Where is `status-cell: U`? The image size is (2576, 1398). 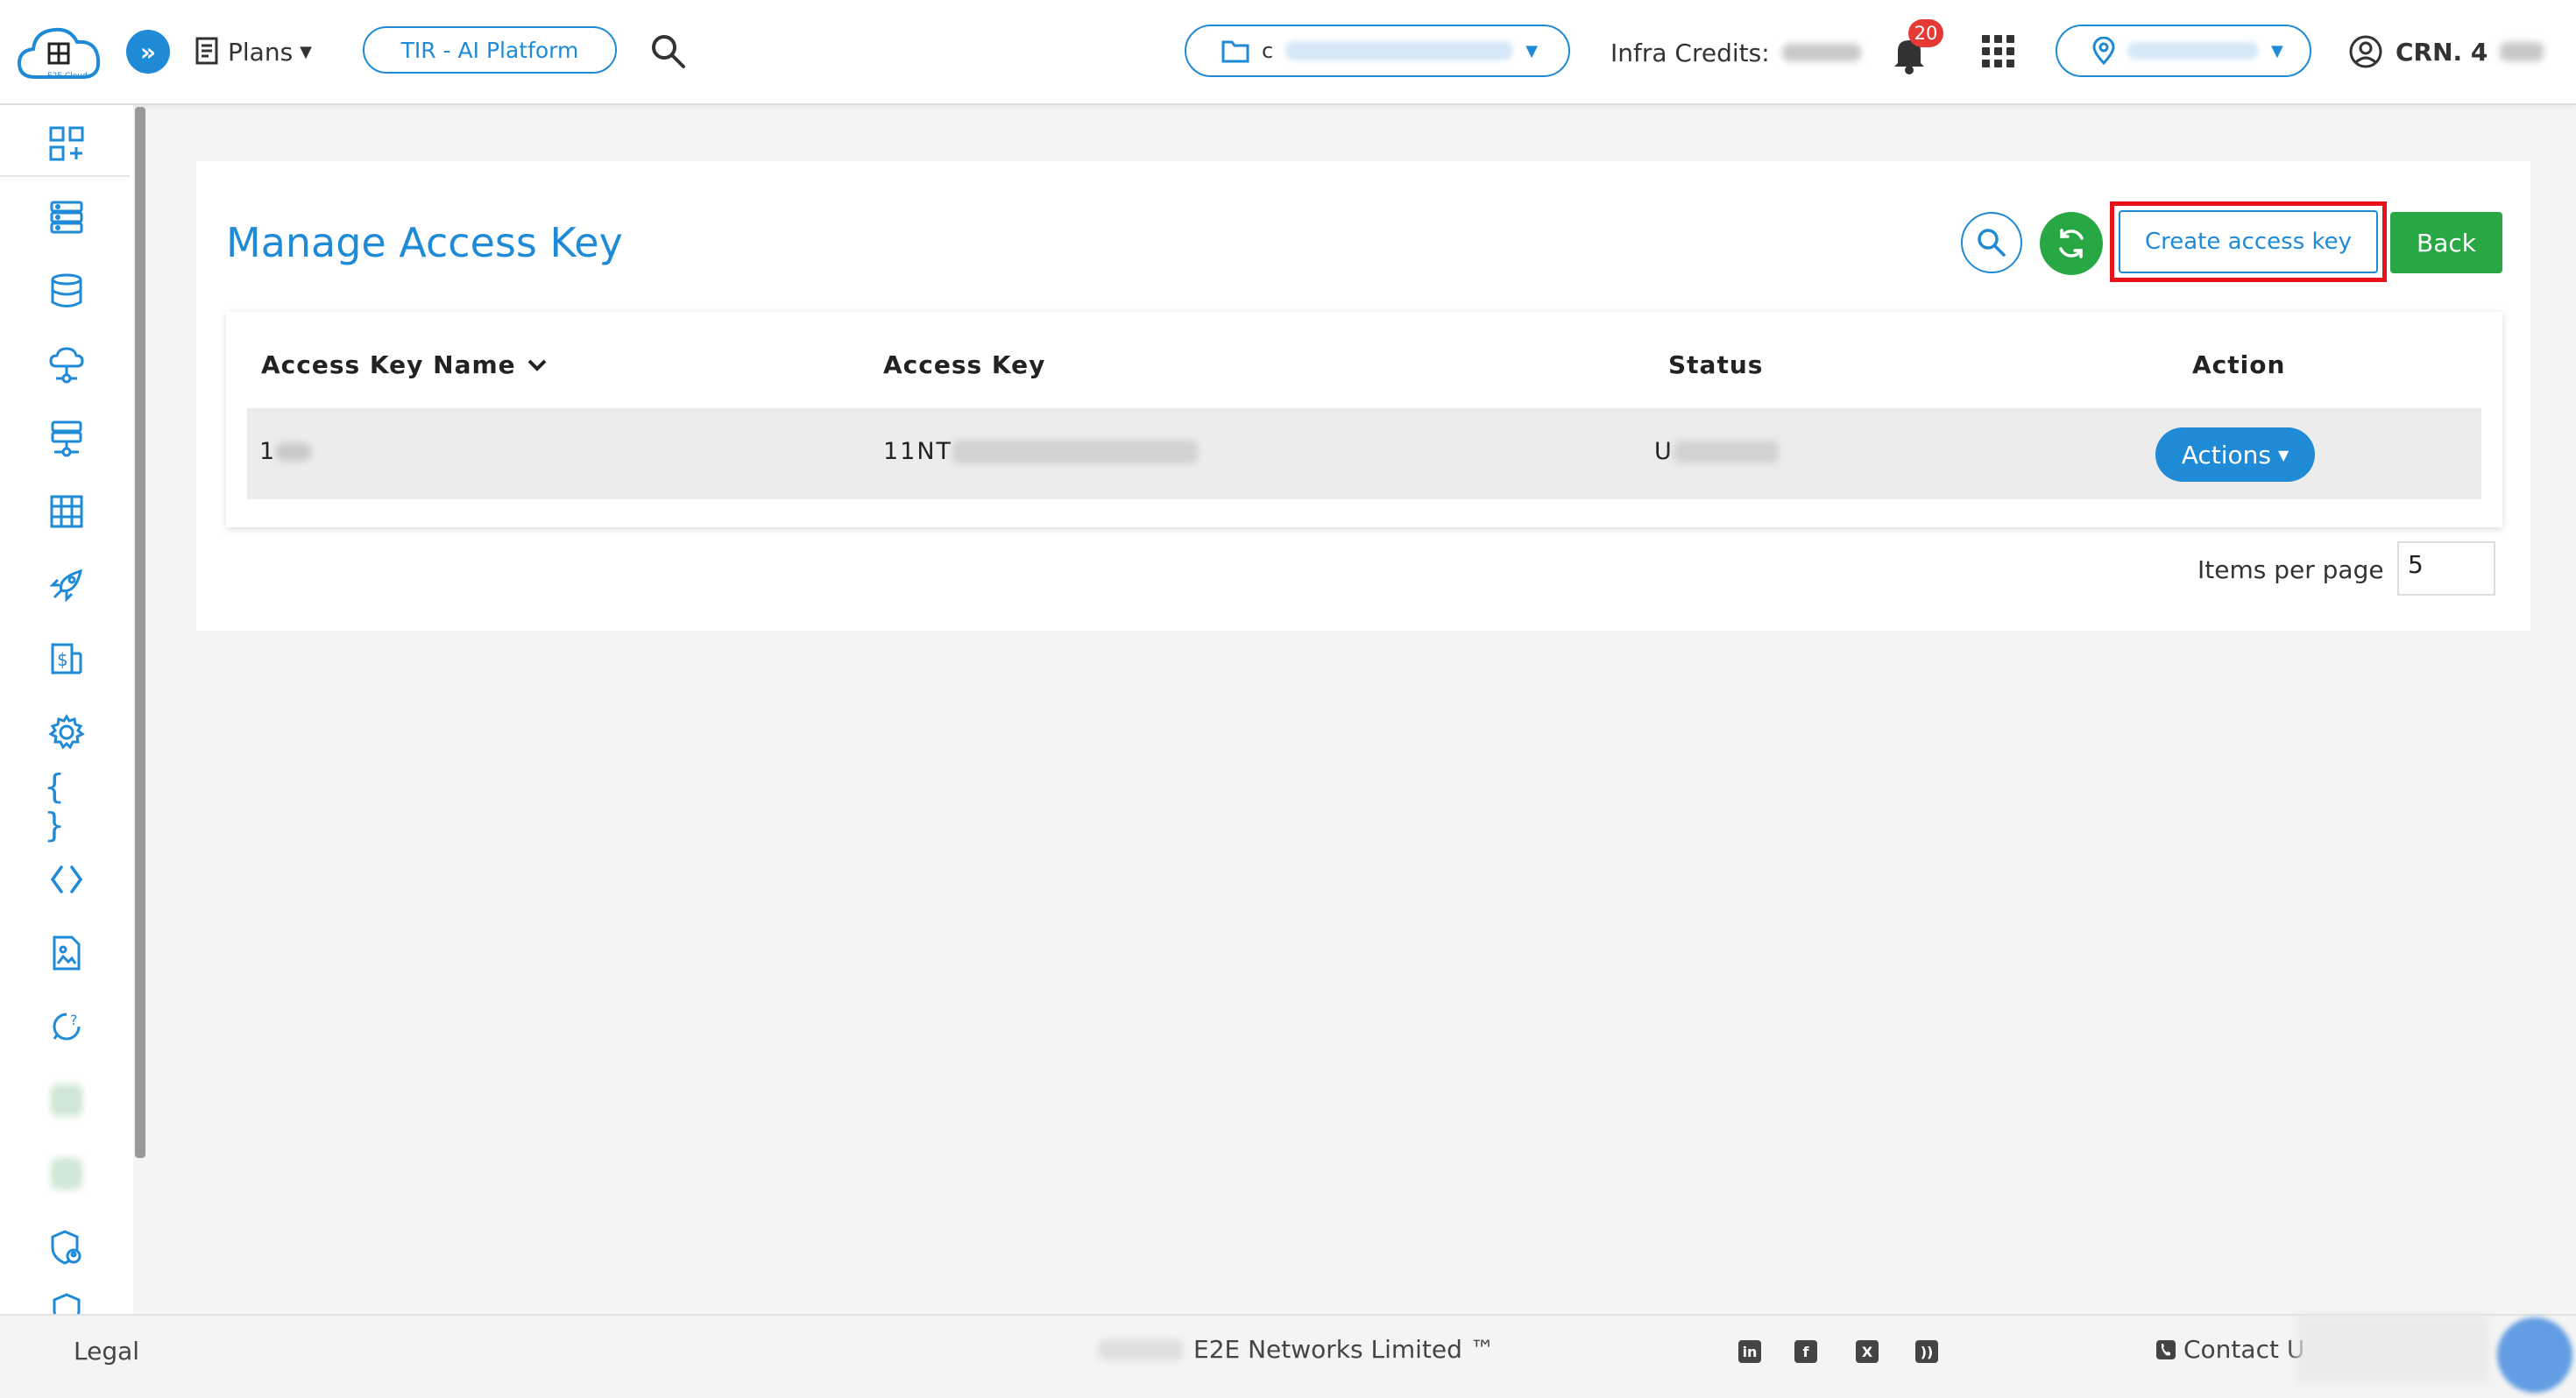 status-cell: U is located at coordinates (1716, 451).